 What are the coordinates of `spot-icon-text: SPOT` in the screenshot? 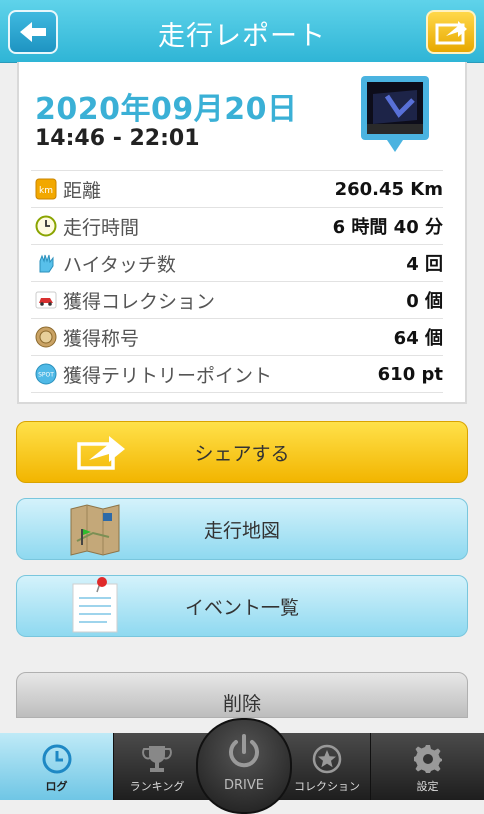 It's located at (46, 375).